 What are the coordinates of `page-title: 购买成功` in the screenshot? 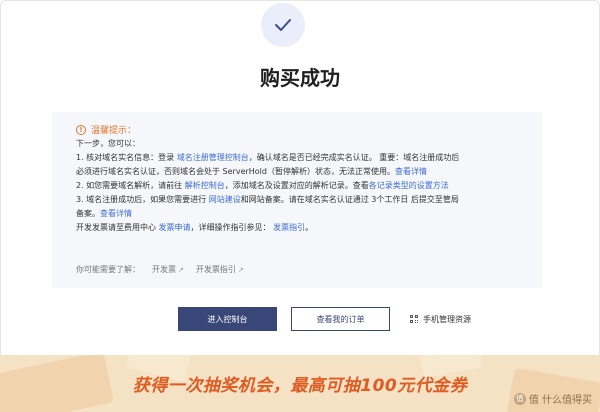 It's located at (300, 78).